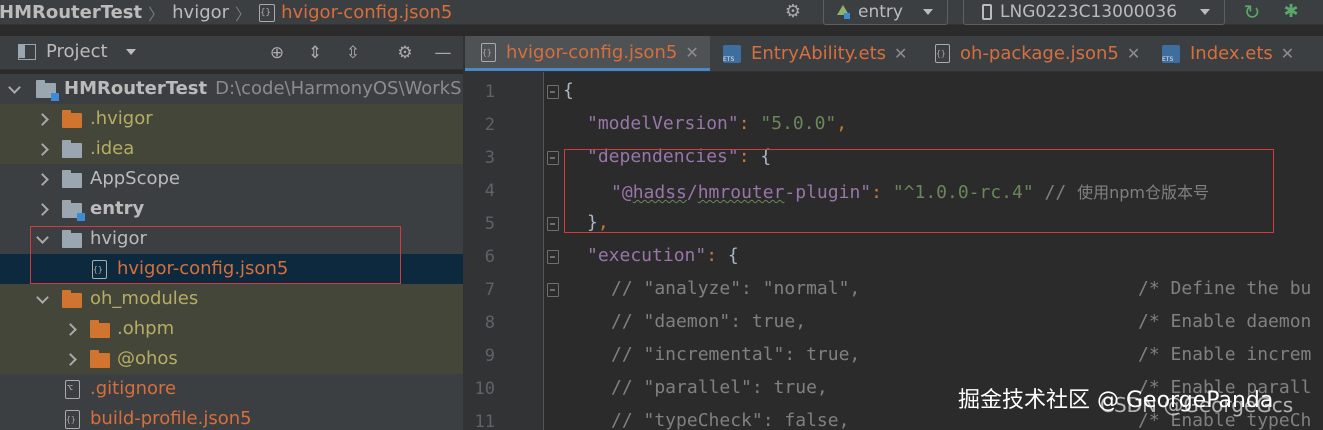 This screenshot has width=1323, height=430. I want to click on device-label: LNG0223C13000036, so click(1089, 12).